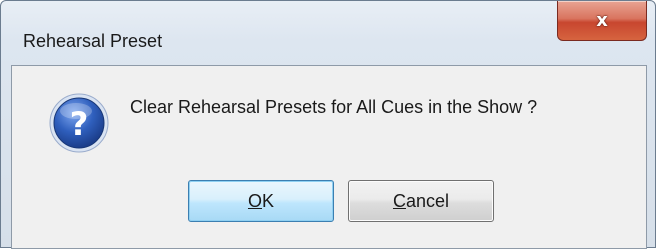 This screenshot has height=249, width=656. I want to click on ok-mnemonic: O, so click(254, 200).